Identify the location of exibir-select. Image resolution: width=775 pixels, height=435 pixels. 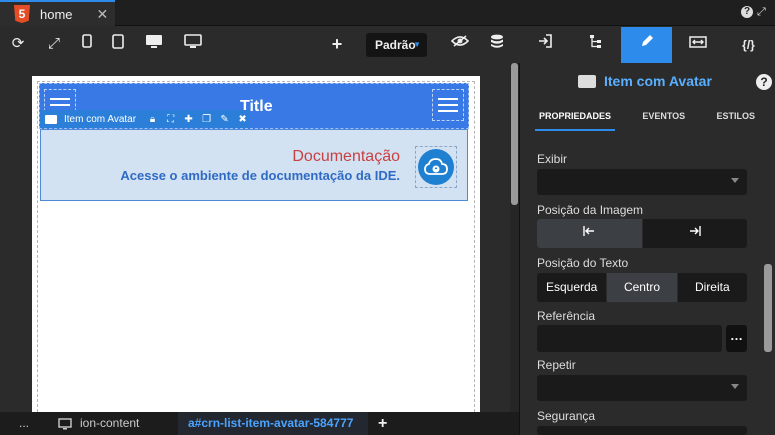
(642, 182).